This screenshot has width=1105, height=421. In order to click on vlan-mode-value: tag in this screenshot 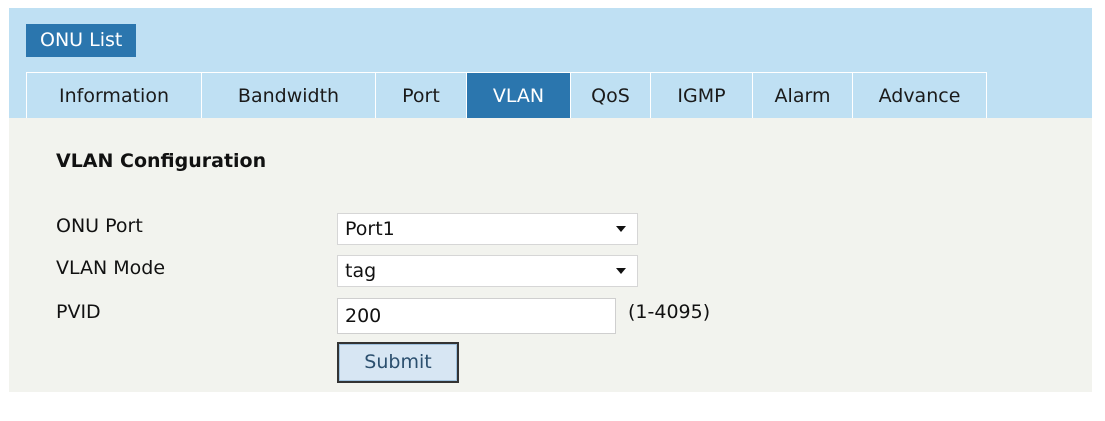, I will do `click(361, 271)`.